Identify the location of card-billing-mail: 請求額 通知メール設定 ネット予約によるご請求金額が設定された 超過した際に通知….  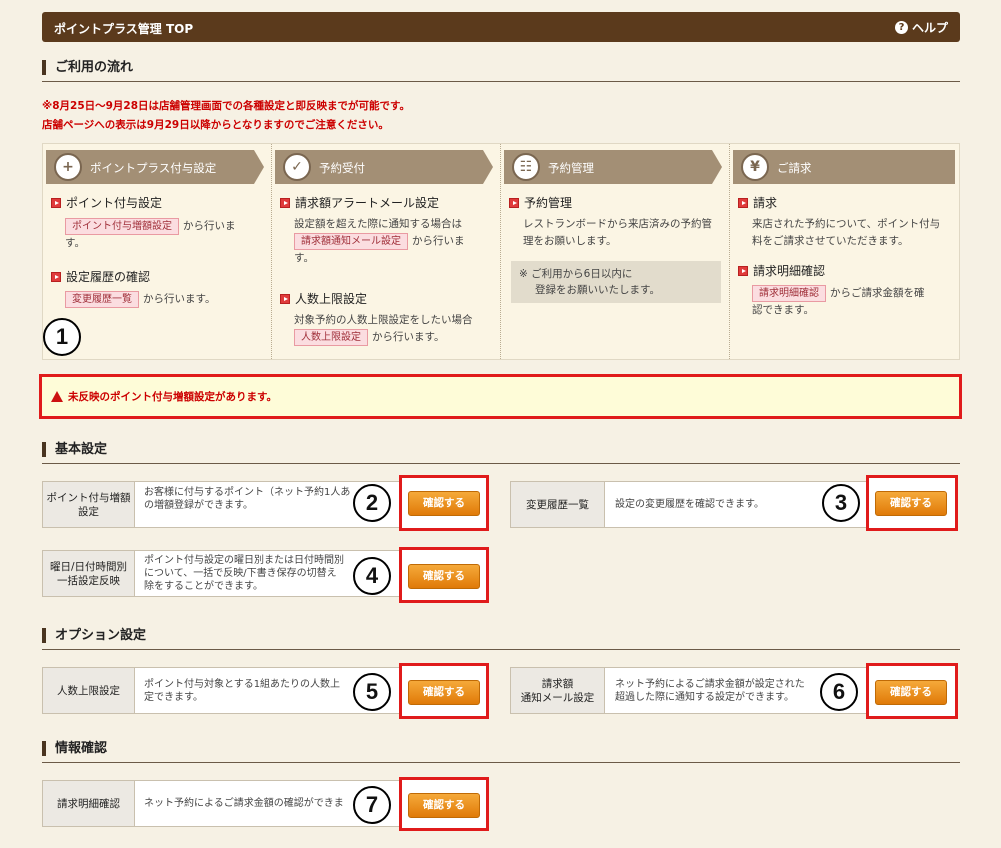
(690, 690).